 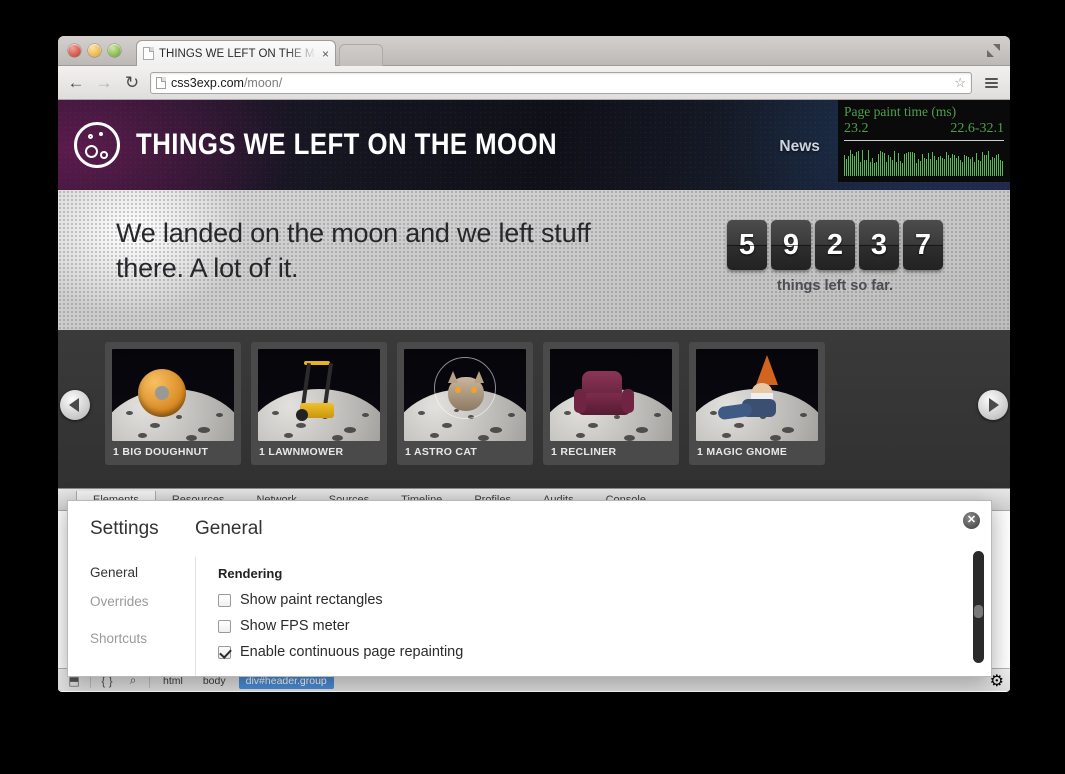 I want to click on site-title: THINGS WE LEFT ON THE MOON, so click(x=347, y=144).